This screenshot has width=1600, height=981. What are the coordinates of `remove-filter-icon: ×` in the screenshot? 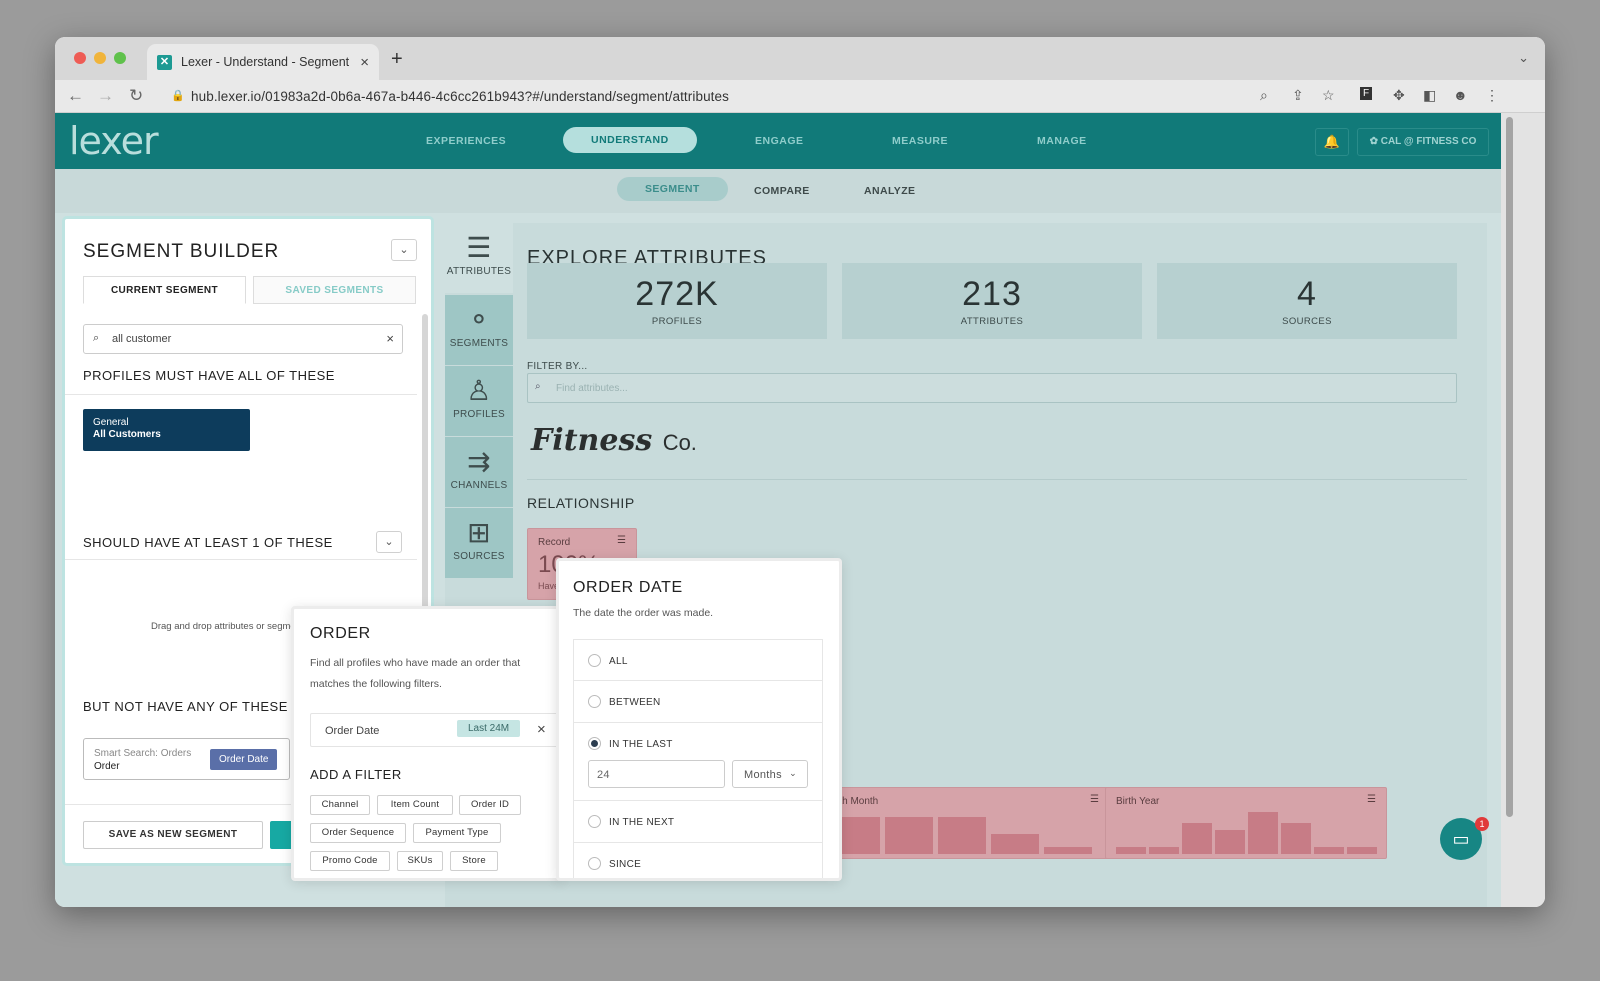 It's located at (541, 729).